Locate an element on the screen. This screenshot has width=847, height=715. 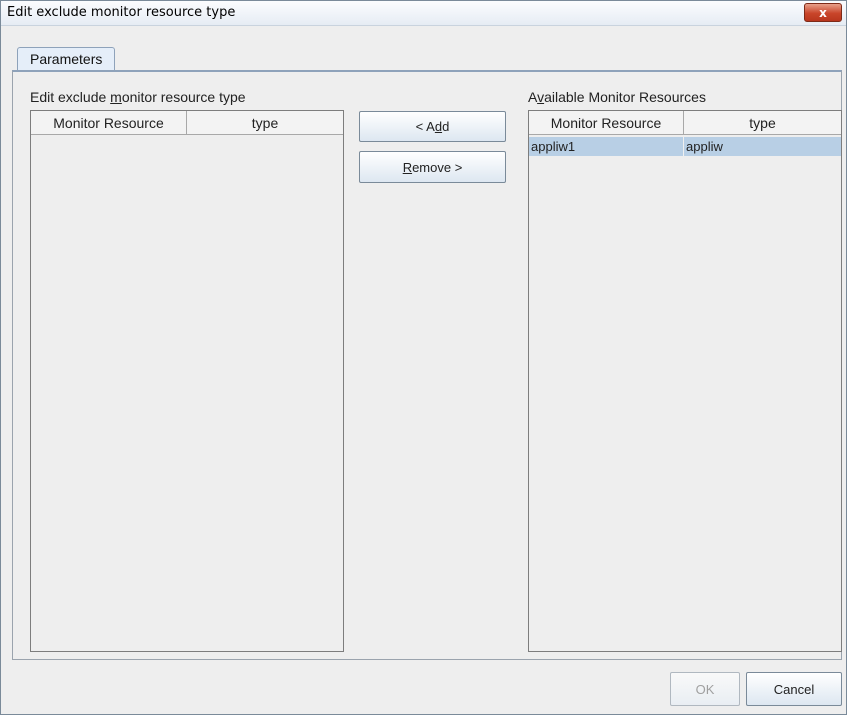
add-button-mnemonic: d is located at coordinates (438, 126).